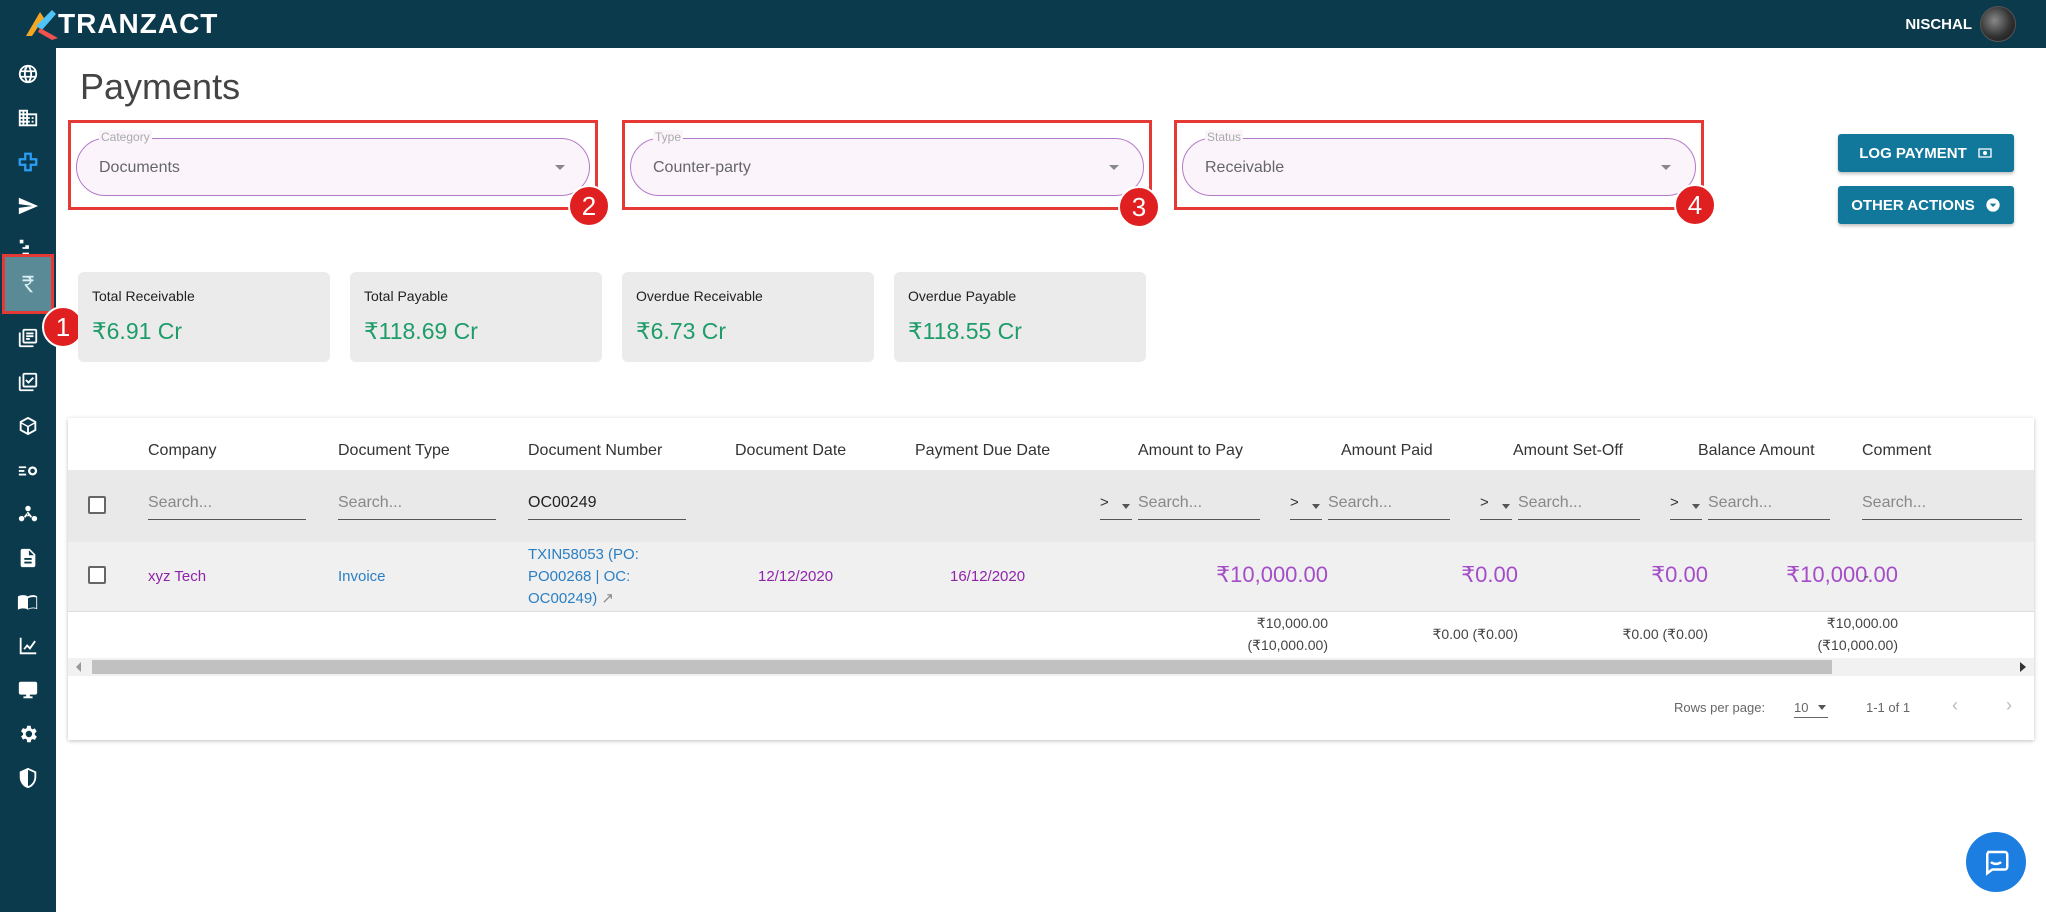  What do you see at coordinates (965, 331) in the screenshot?
I see `card-value: ₹118.55 Cr` at bounding box center [965, 331].